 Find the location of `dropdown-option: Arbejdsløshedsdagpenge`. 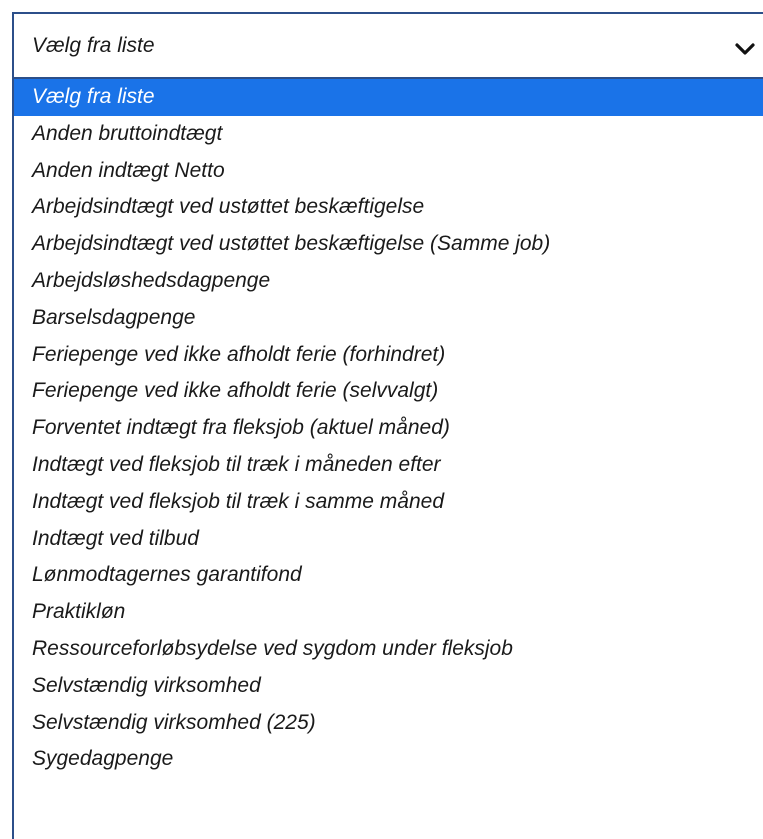

dropdown-option: Arbejdsløshedsdagpenge is located at coordinates (388, 281).